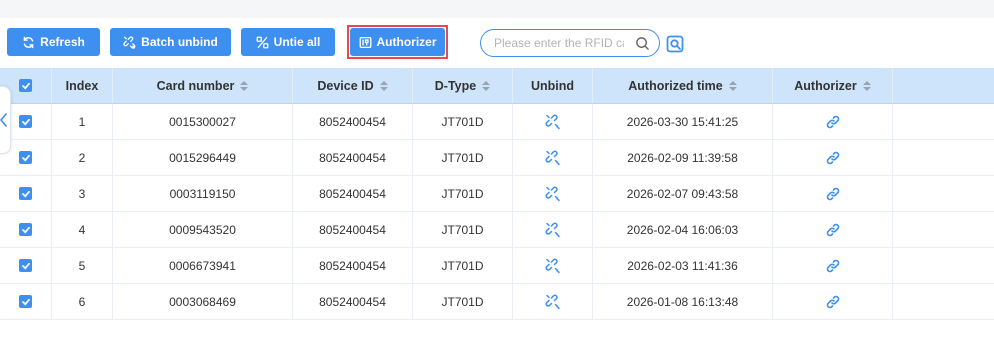 The width and height of the screenshot is (994, 343). Describe the element at coordinates (203, 193) in the screenshot. I see `row-card-number: 0003119150` at that location.